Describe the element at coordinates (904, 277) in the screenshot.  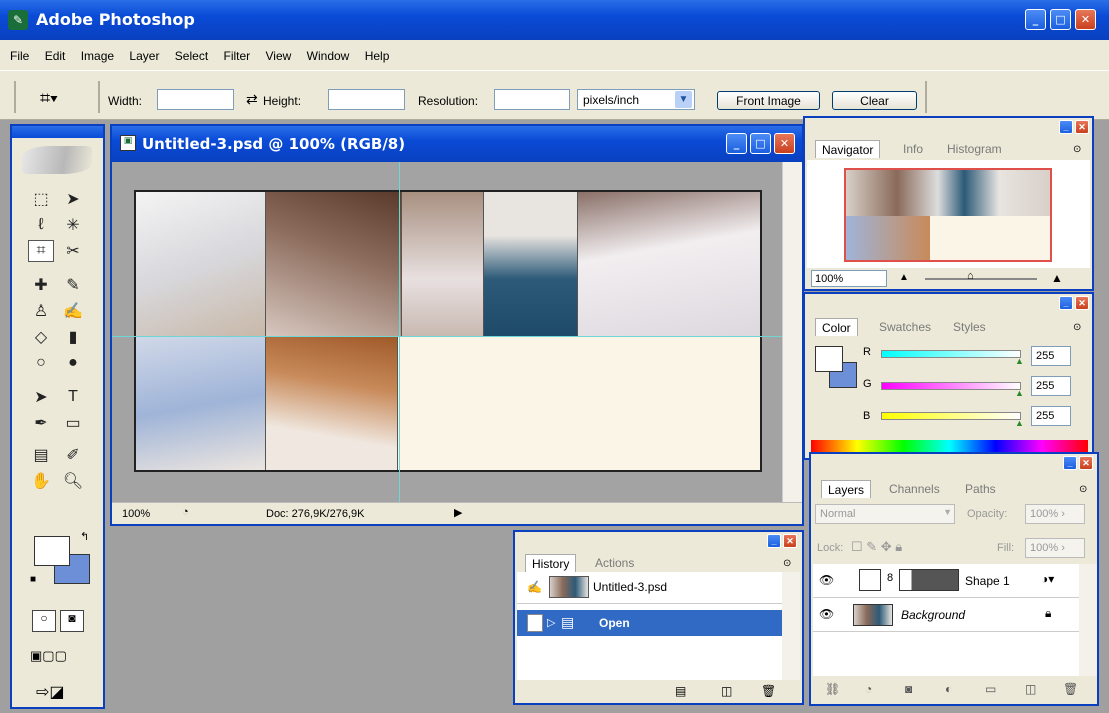
I see `zoom-out-icon: ▲` at that location.